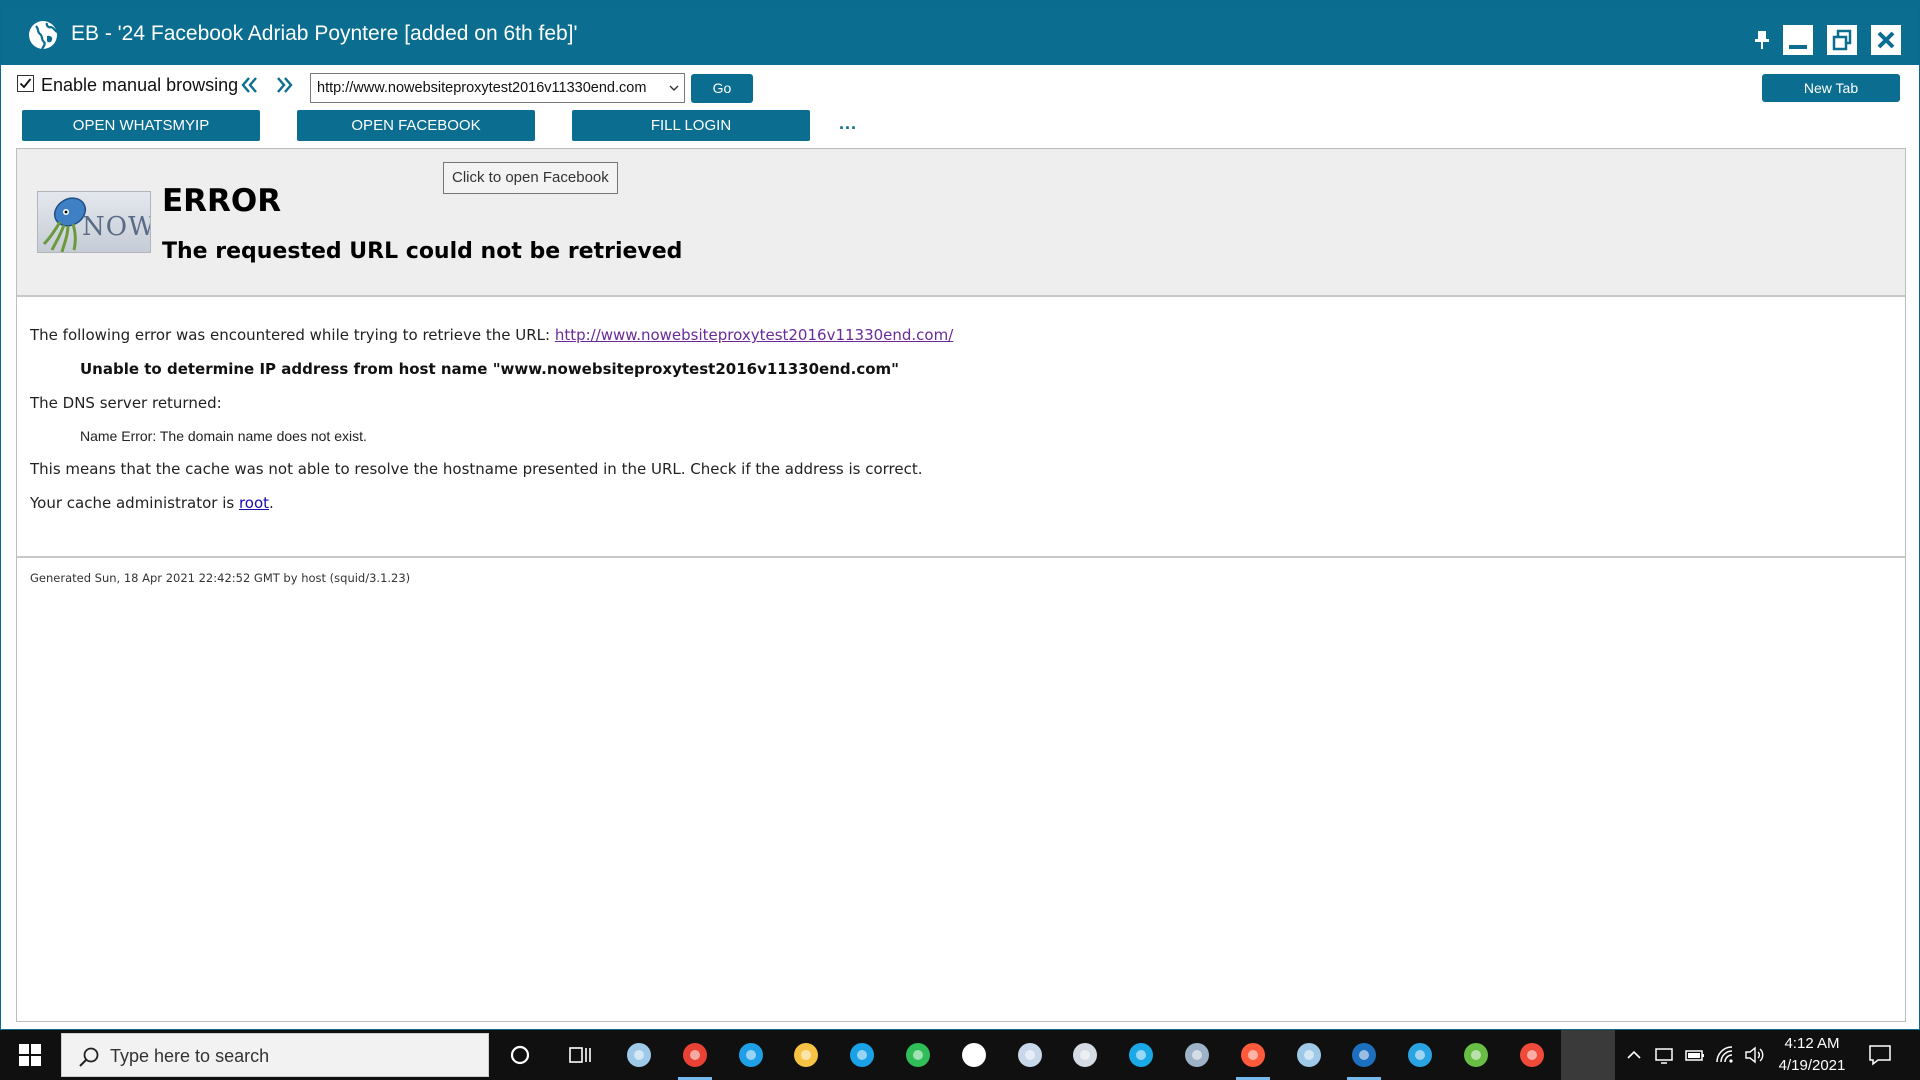 This screenshot has width=1920, height=1080. Describe the element at coordinates (1812, 1043) in the screenshot. I see `clock-time: 4:12 AM` at that location.